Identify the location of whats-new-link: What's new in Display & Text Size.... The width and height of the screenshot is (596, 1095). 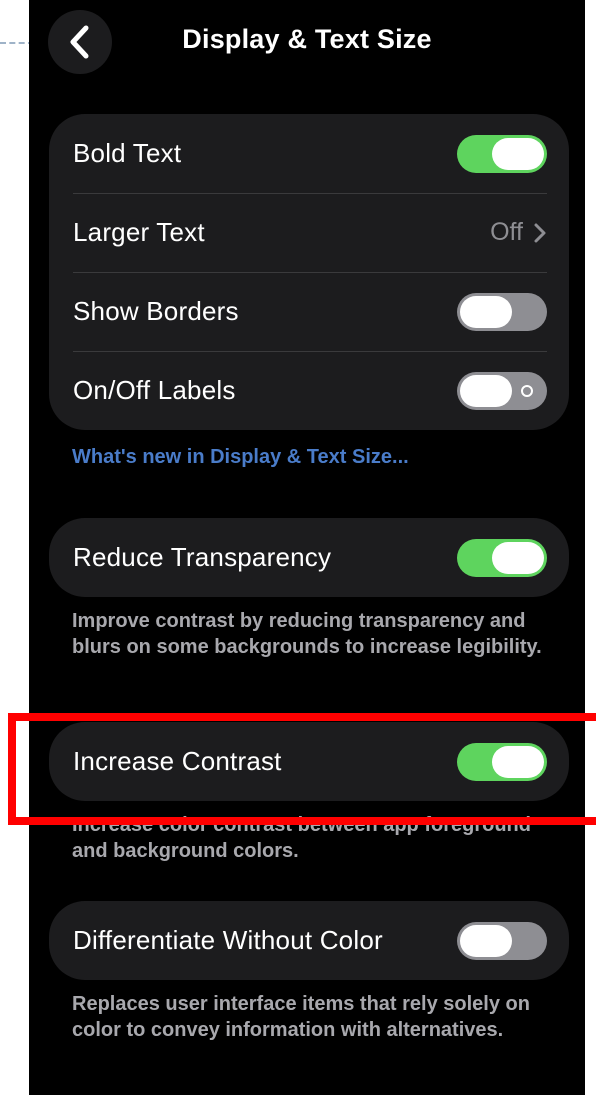
(240, 457).